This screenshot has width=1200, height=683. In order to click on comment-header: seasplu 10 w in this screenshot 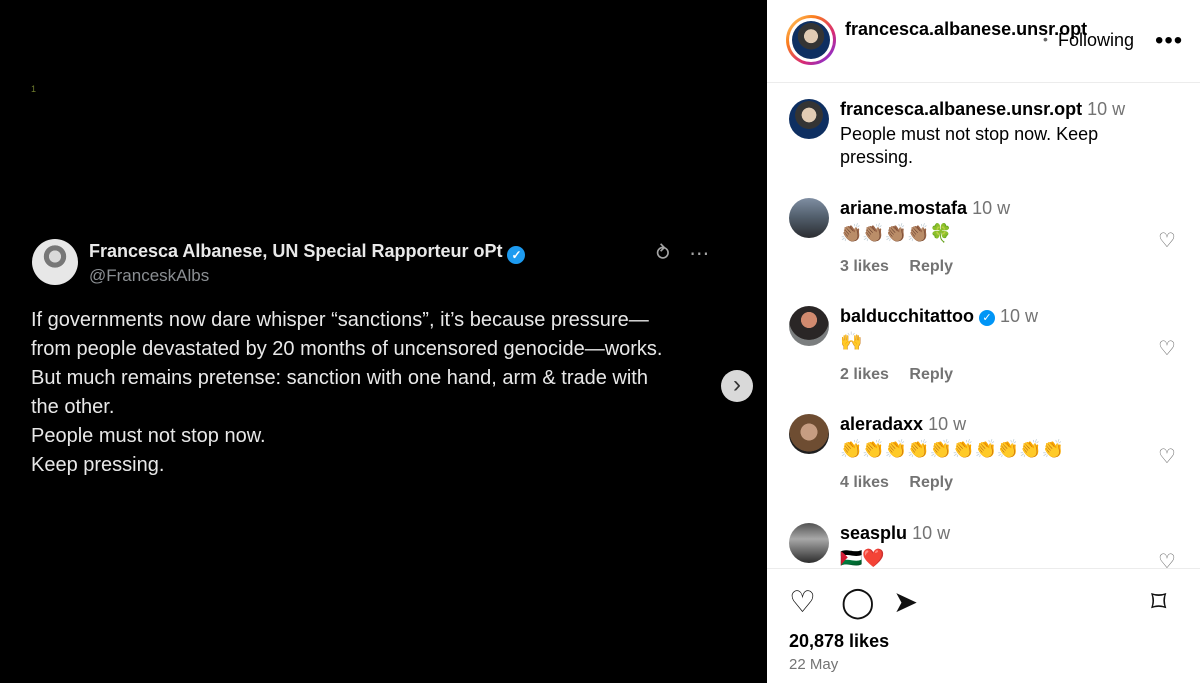, I will do `click(895, 533)`.